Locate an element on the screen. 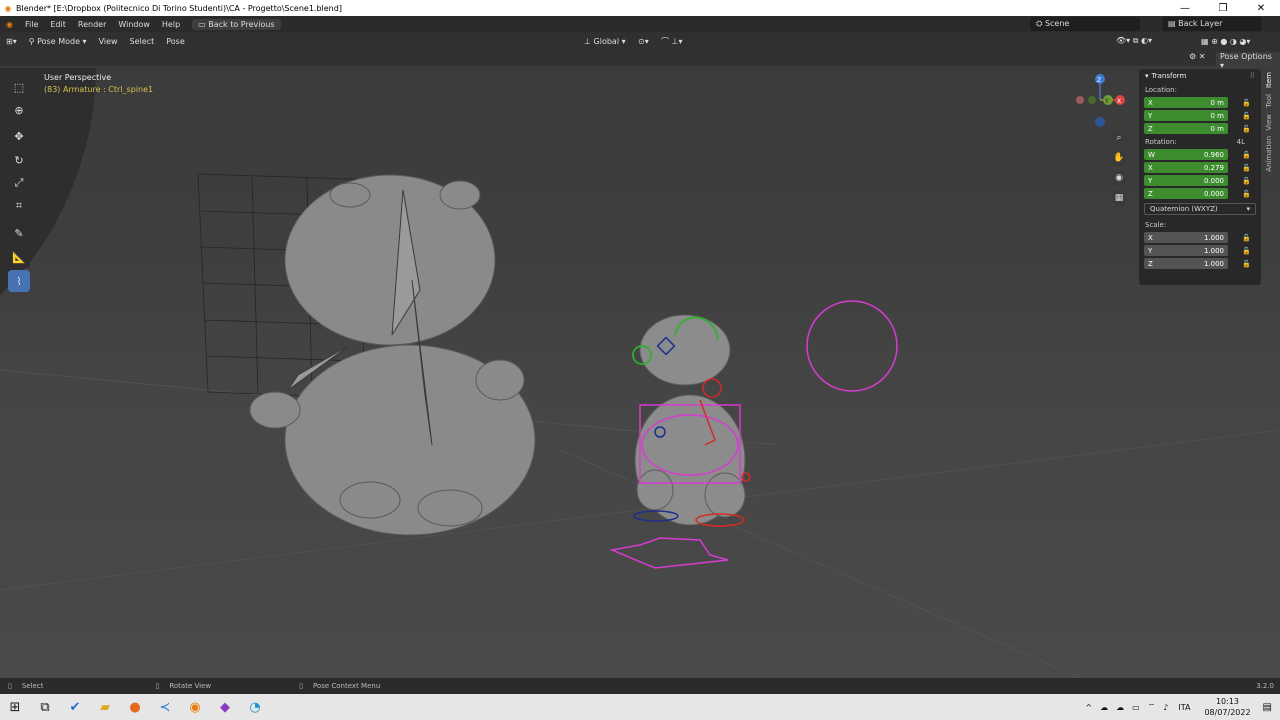 This screenshot has width=1280, height=720. close-button: ✕ is located at coordinates (1261, 8).